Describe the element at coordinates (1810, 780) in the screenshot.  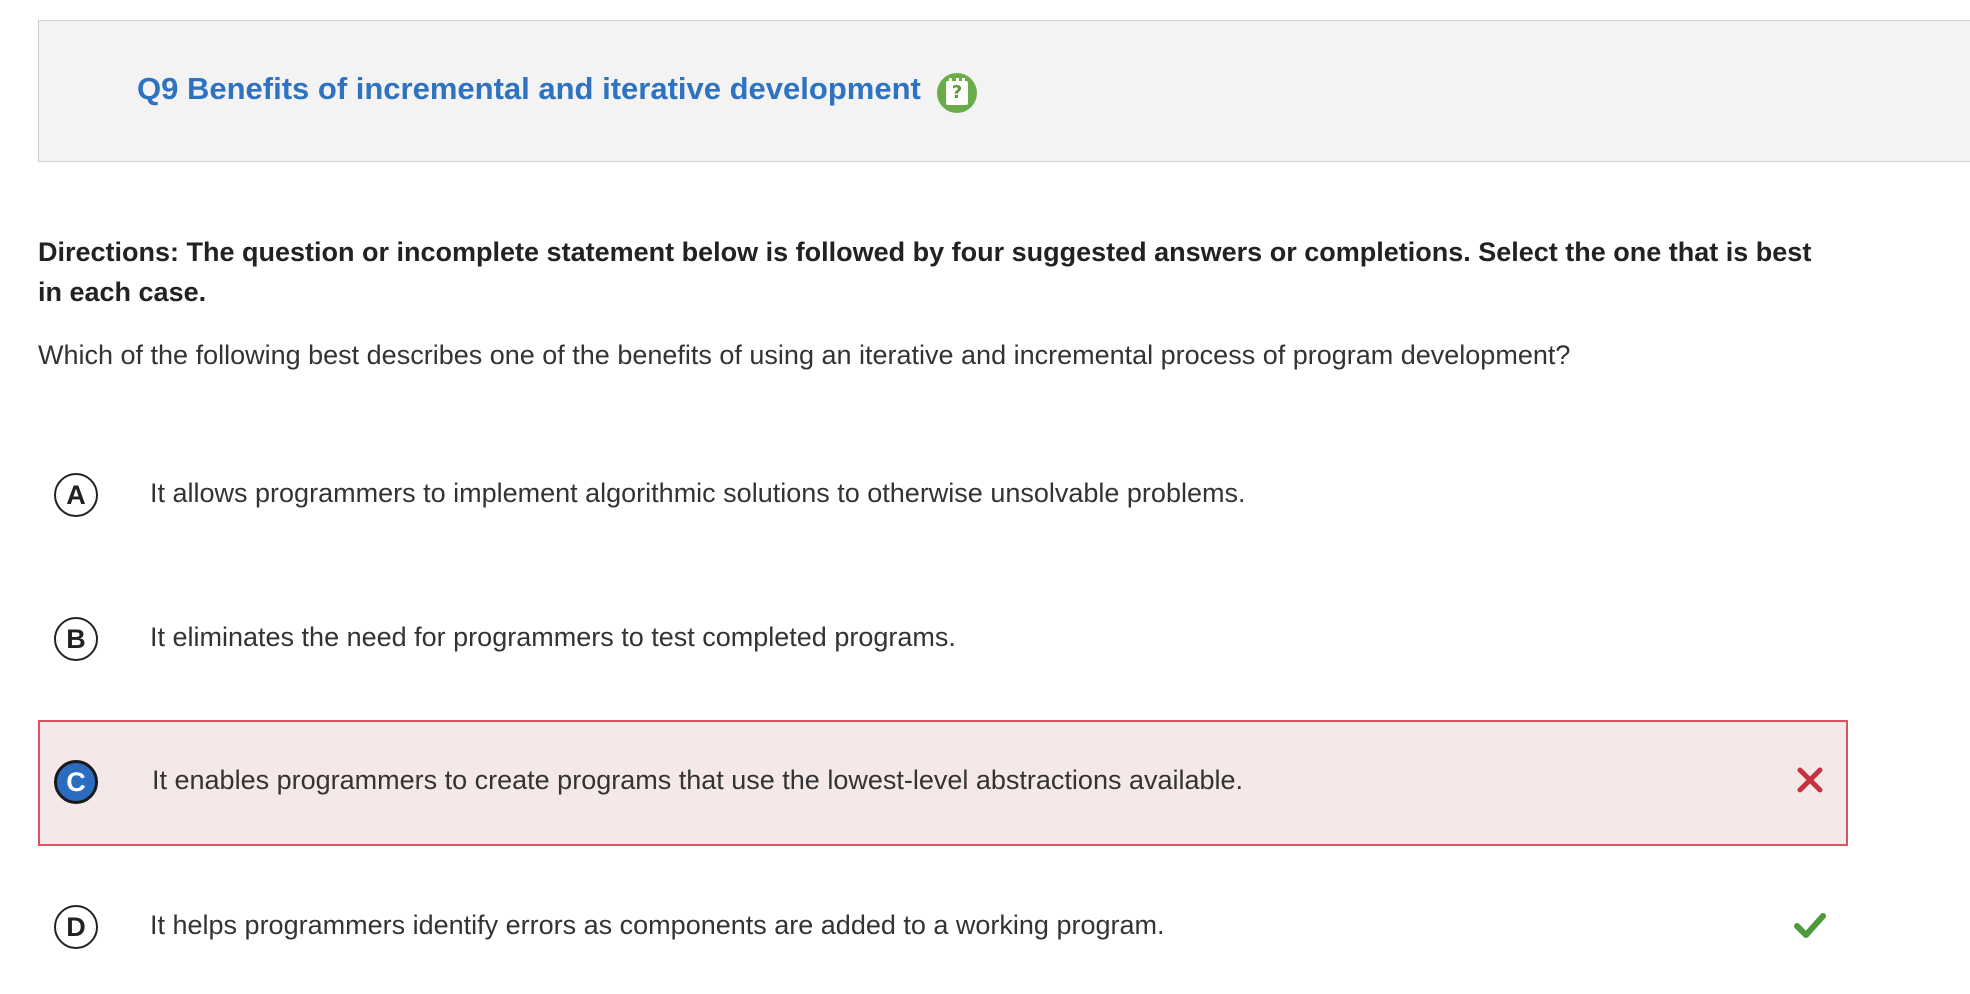
I see `incorrect-x-icon` at that location.